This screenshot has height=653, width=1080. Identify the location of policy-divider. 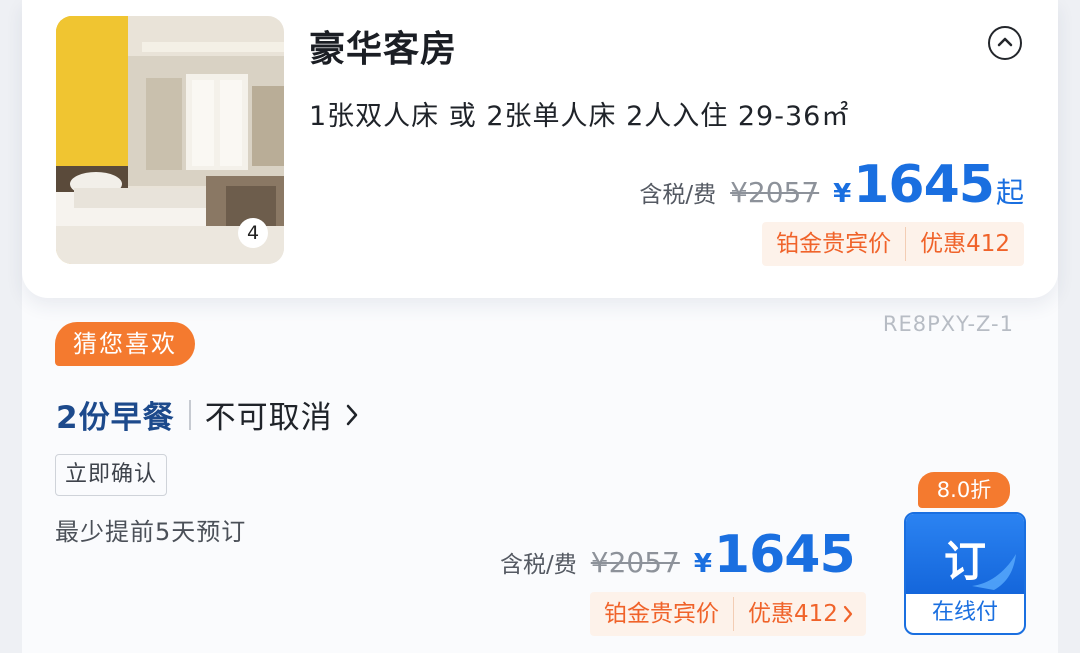
(189, 414).